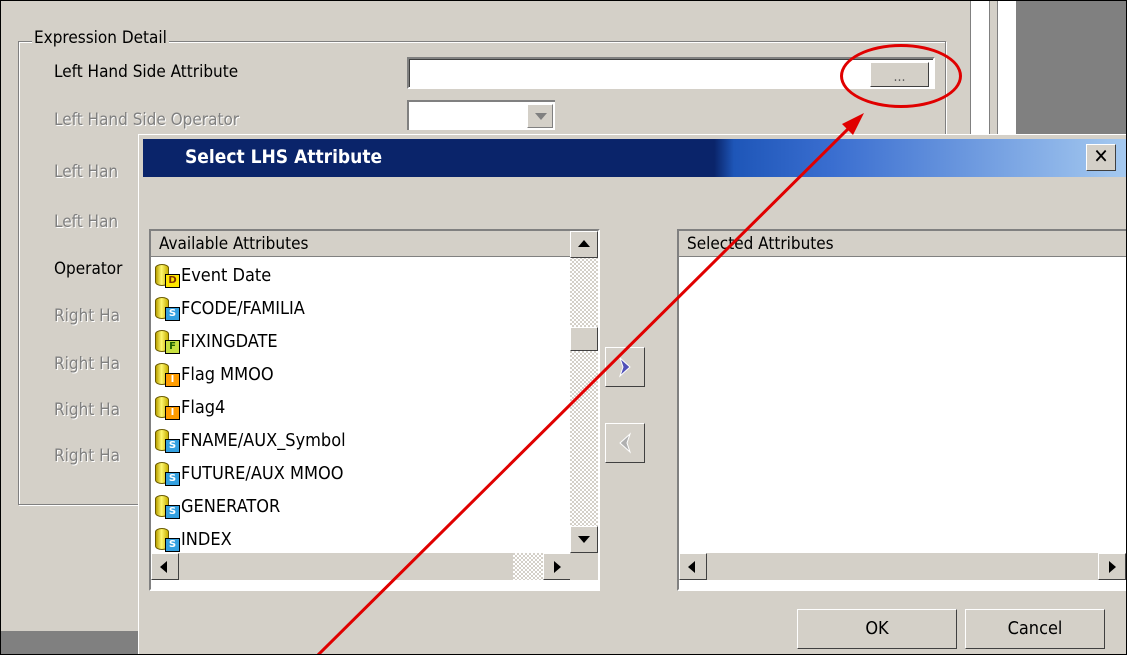 This screenshot has height=655, width=1127. I want to click on dialog-title-bar: Select LHS Attribute ✕, so click(635, 158).